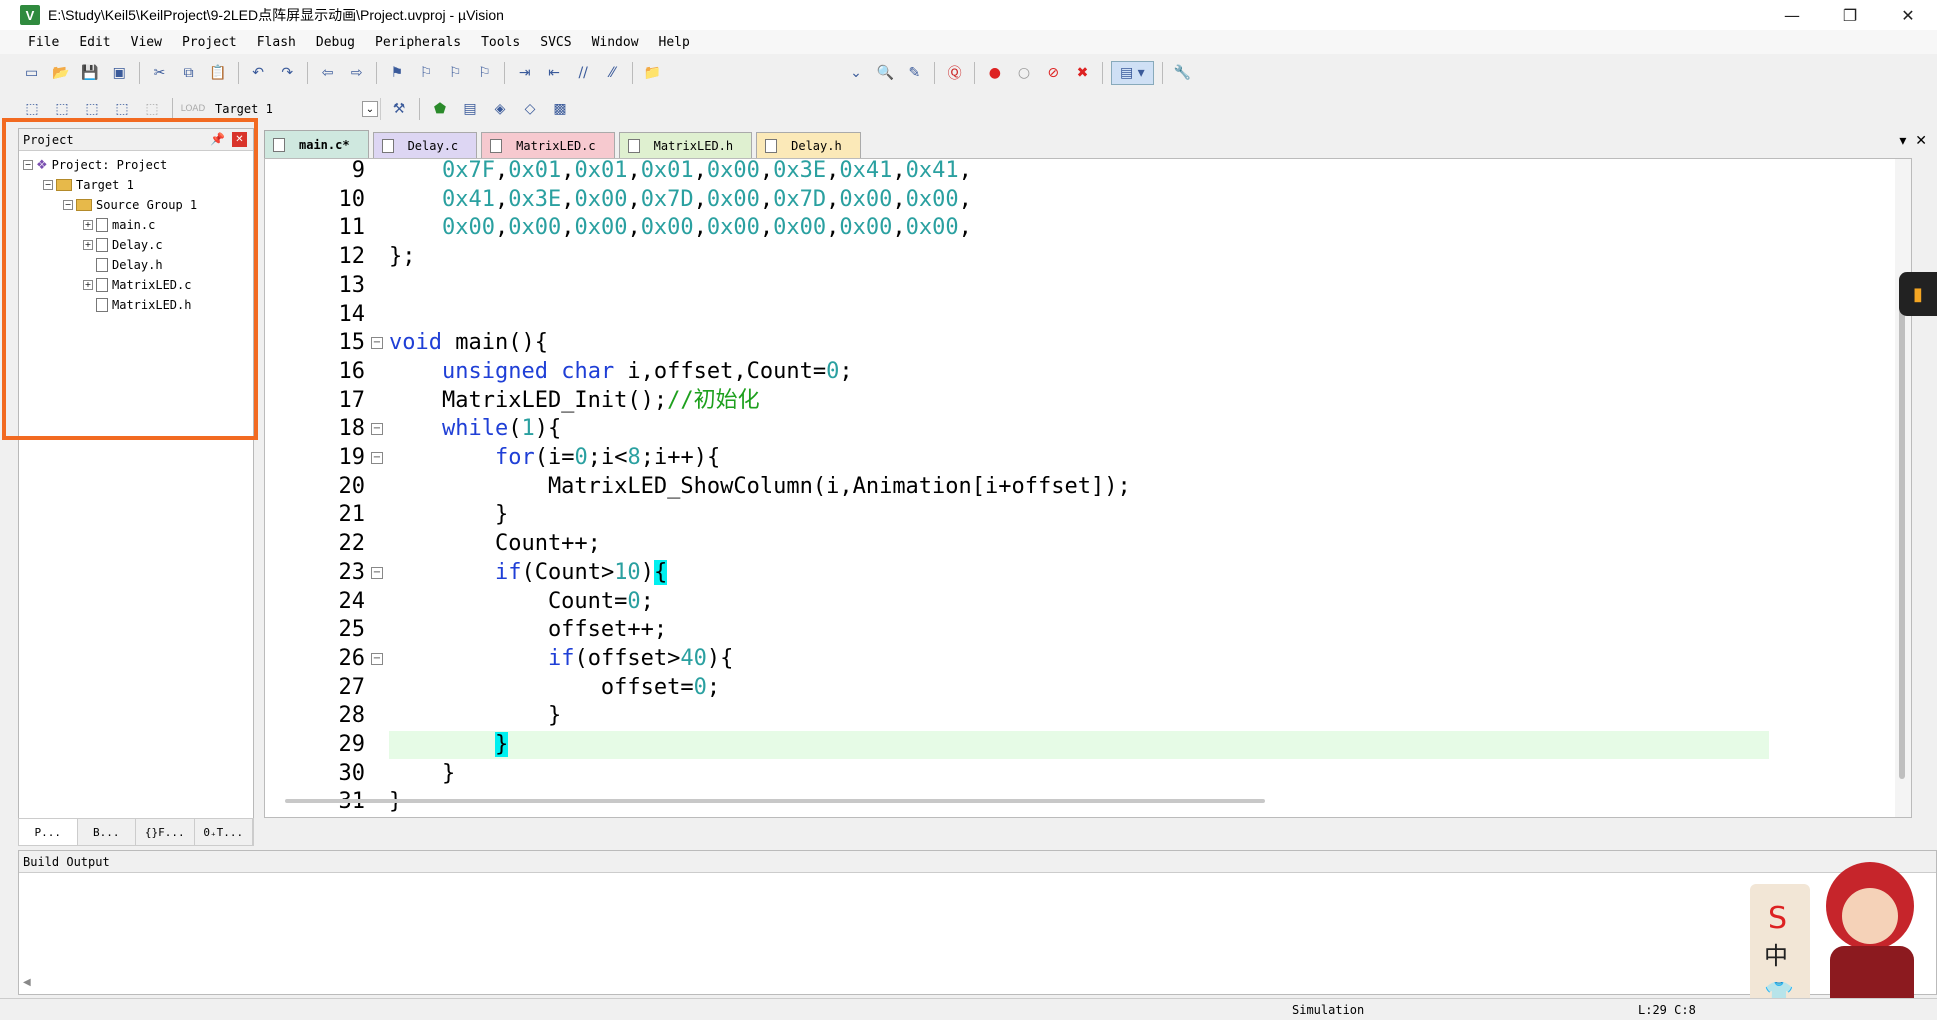 This screenshot has height=1020, width=1937. I want to click on configure-icon: 🔧, so click(1182, 73).